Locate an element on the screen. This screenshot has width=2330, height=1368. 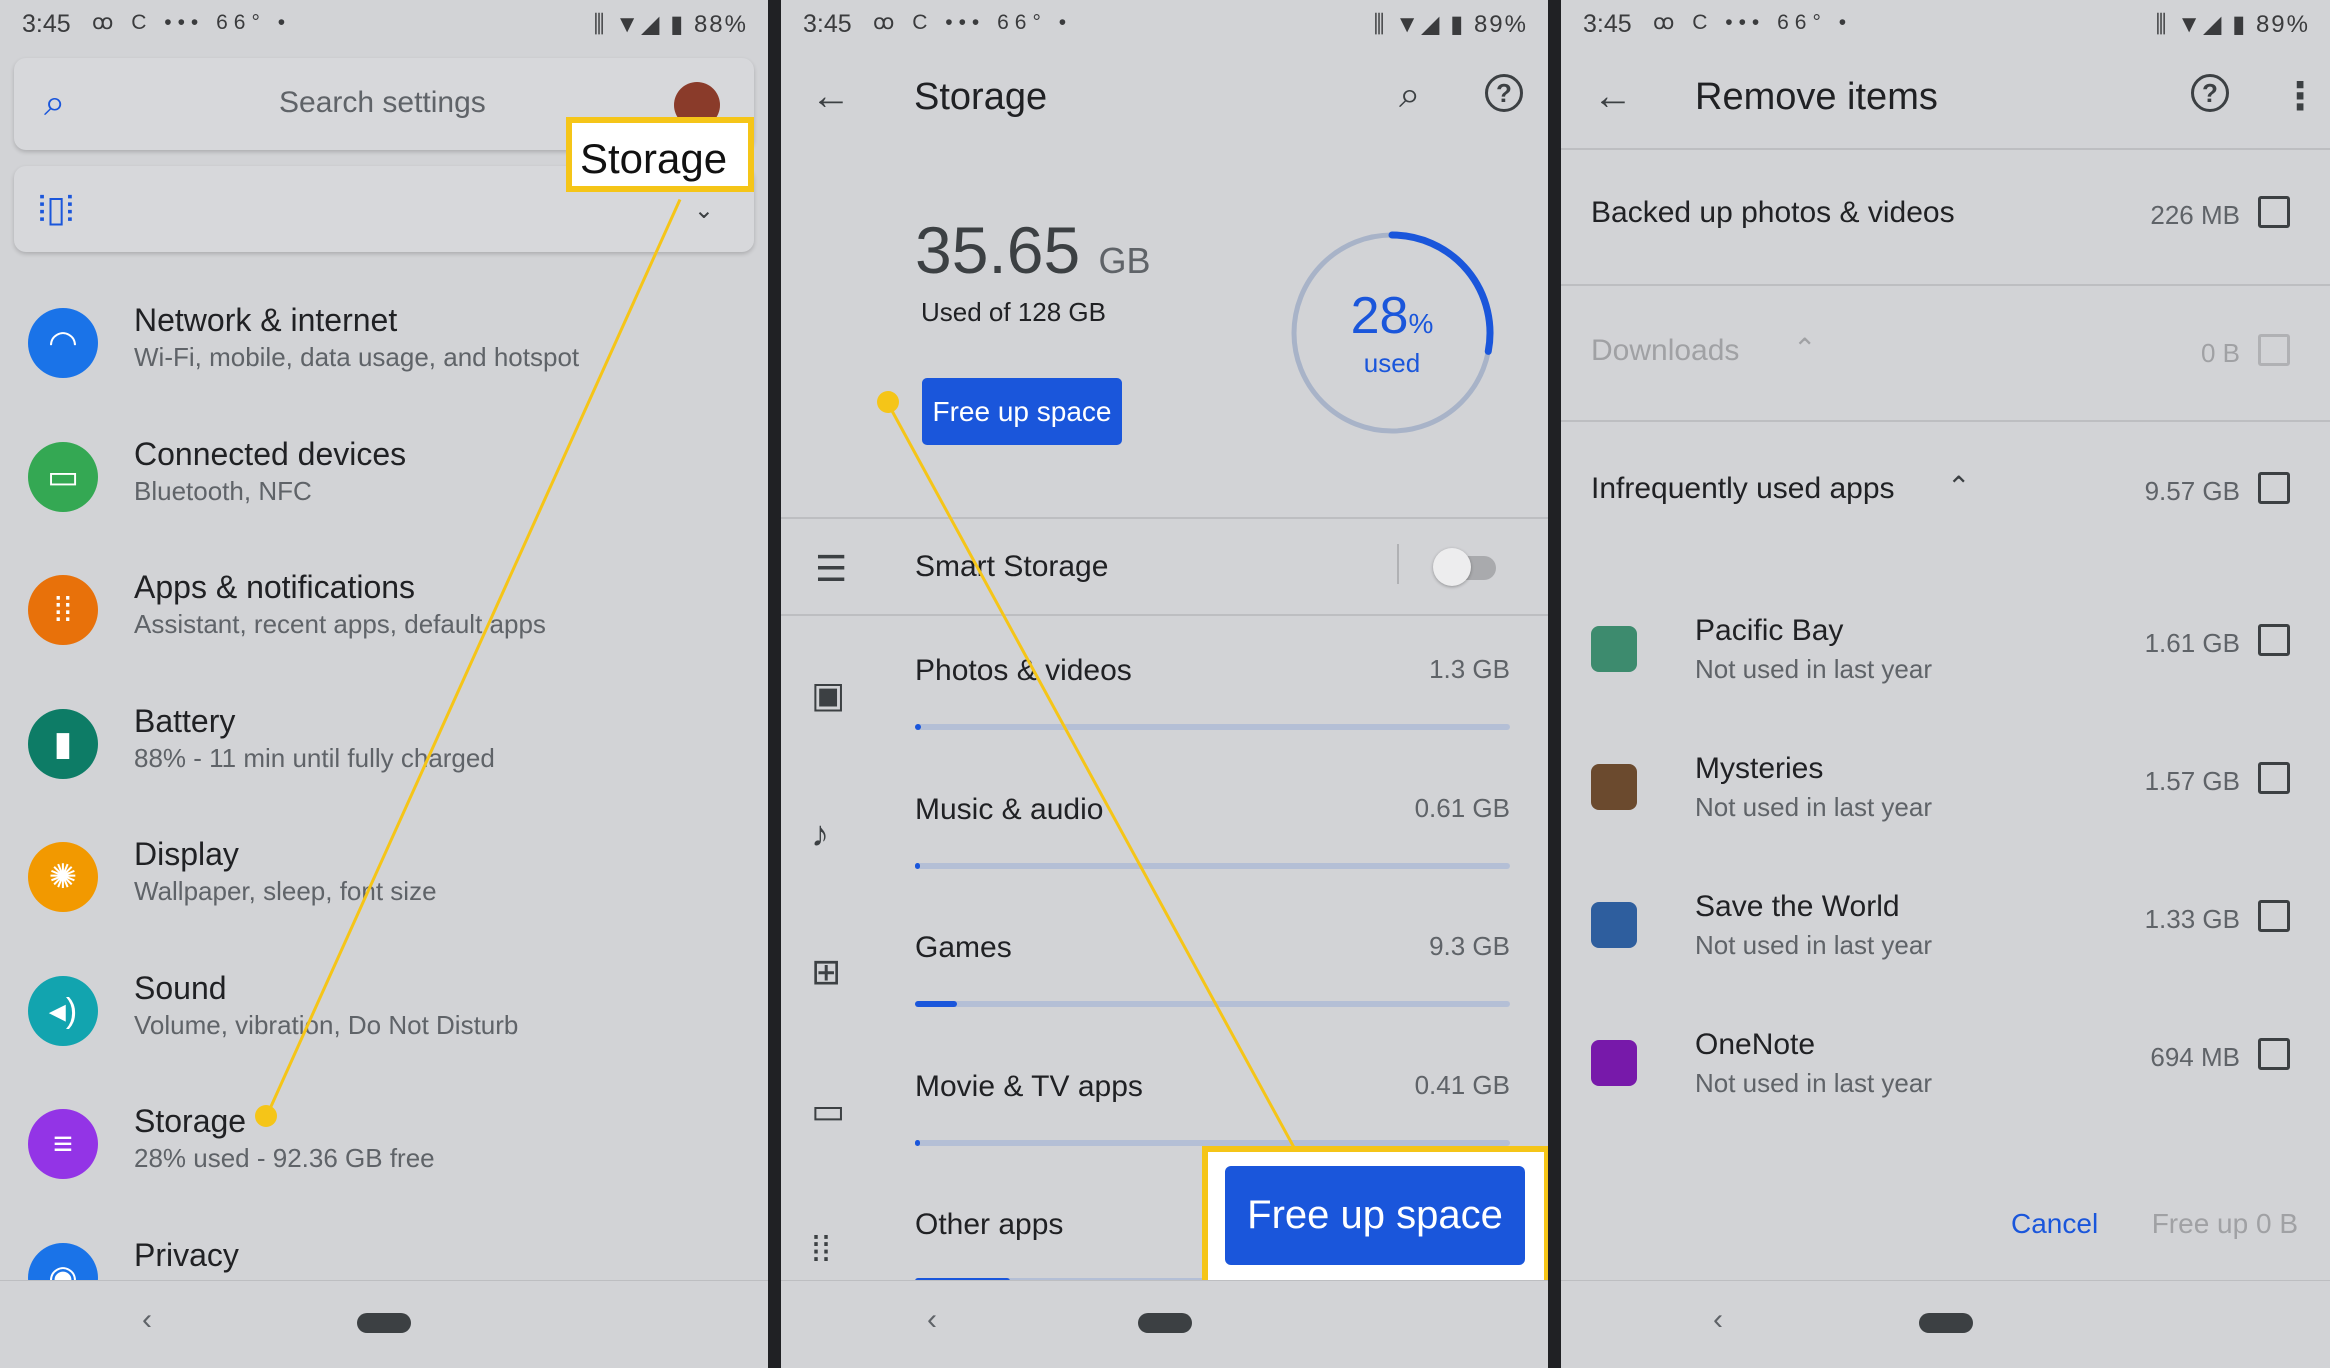
status-bar: 3:45 ꝏ C ••• 66° • ⫼ ▼◢ ▮ 89% is located at coordinates (1164, 24).